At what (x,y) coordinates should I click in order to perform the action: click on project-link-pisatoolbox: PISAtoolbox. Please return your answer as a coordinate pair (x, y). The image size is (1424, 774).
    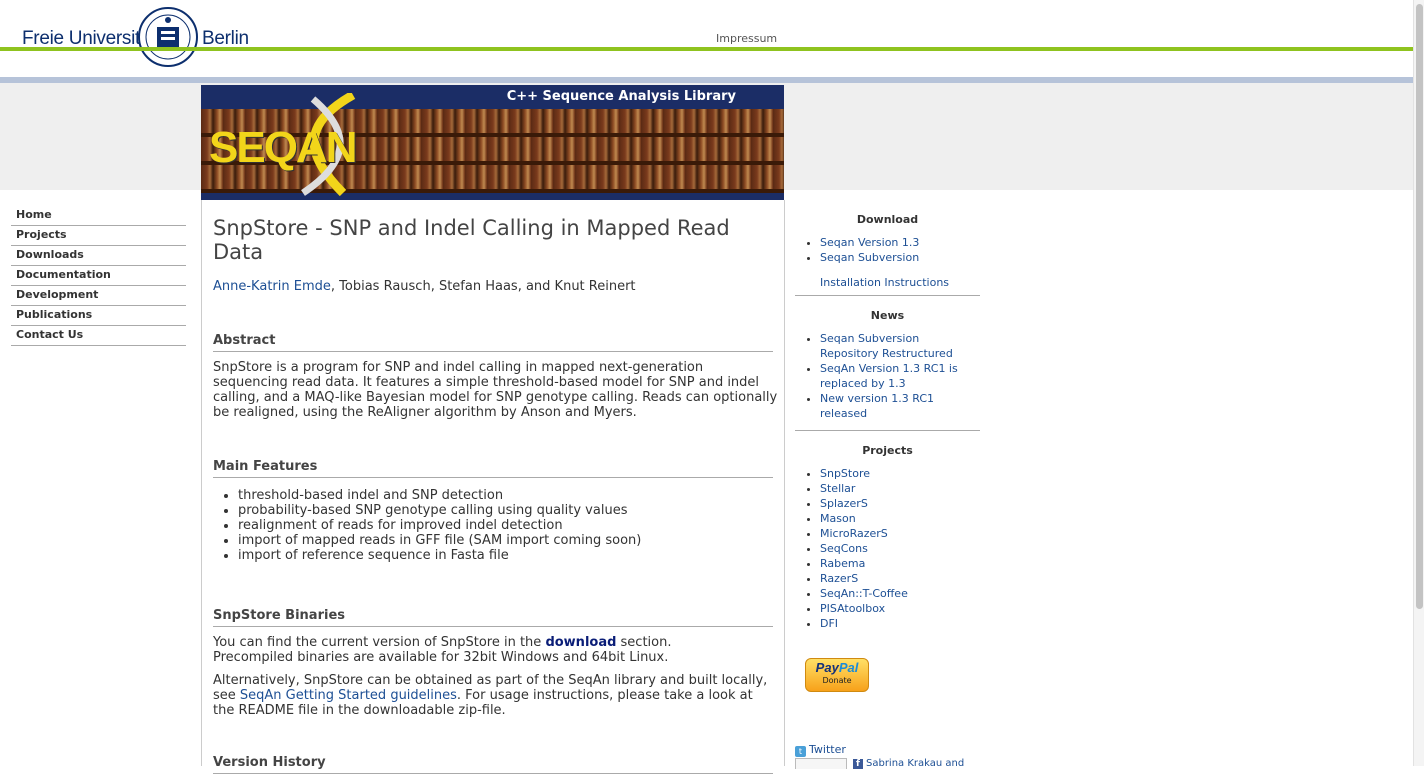
    Looking at the image, I should click on (852, 608).